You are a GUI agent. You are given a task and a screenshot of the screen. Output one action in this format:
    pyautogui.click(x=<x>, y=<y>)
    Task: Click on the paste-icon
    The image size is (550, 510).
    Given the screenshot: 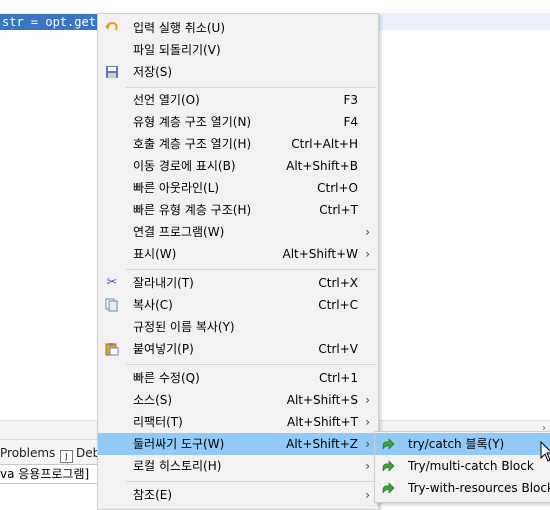 What is the action you would take?
    pyautogui.click(x=112, y=349)
    